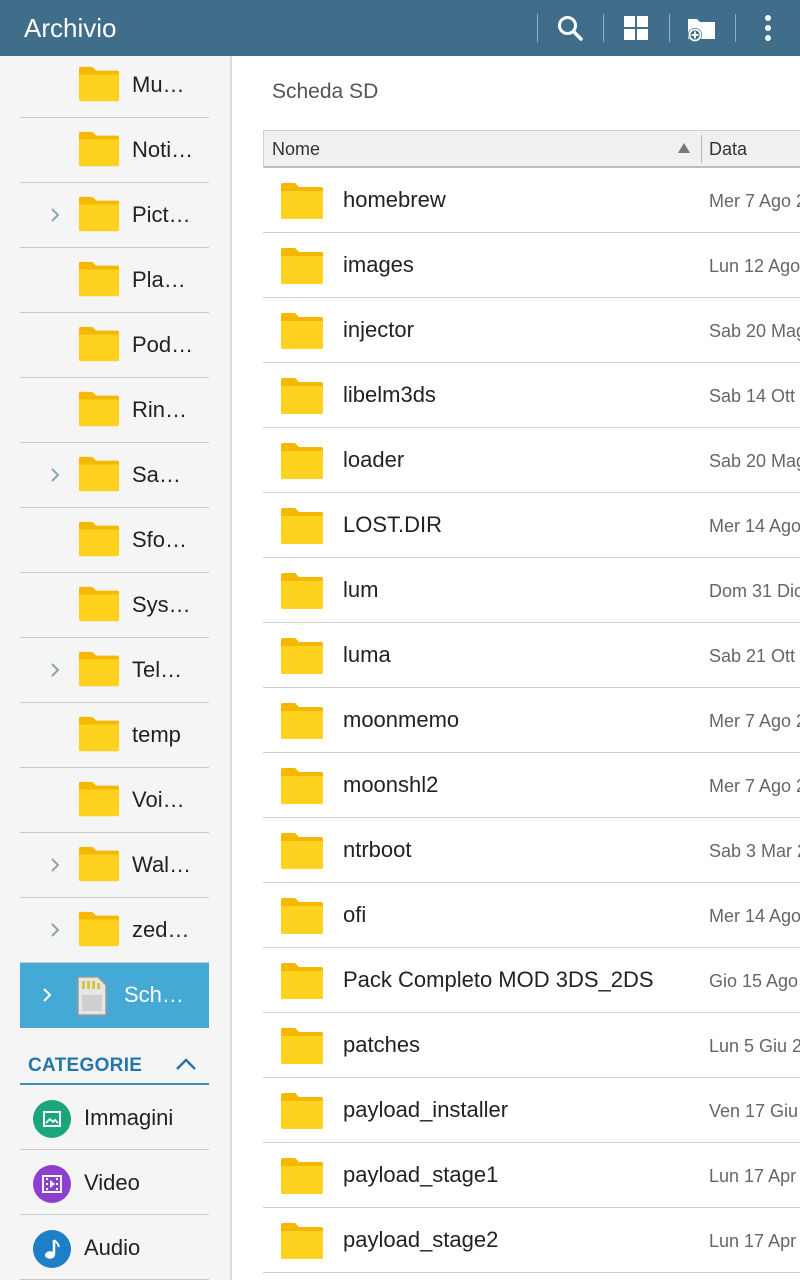  I want to click on file-row: lum Dom 31 Dic, so click(531, 590).